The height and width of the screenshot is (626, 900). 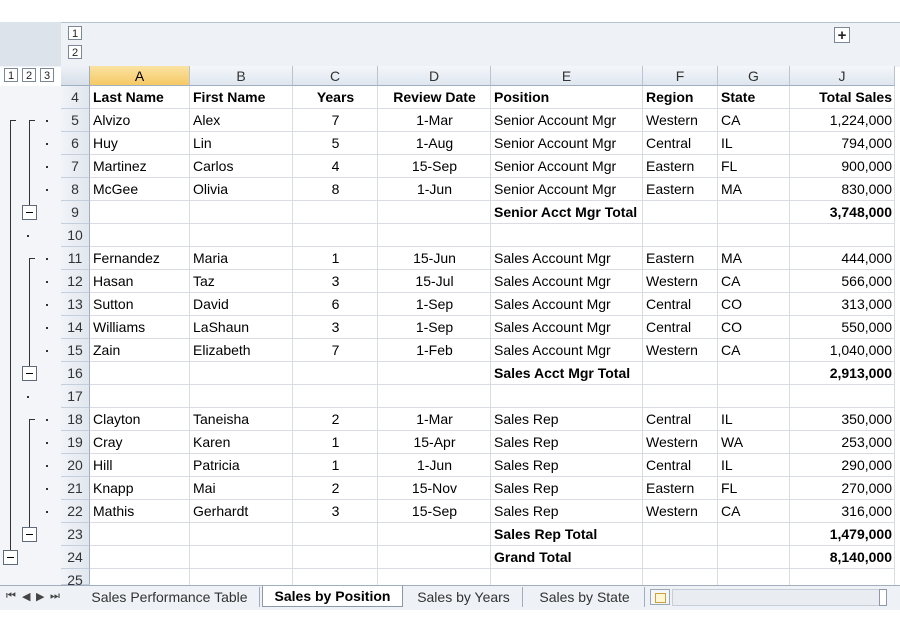 I want to click on cell-d13: 1-Sep, so click(x=434, y=304).